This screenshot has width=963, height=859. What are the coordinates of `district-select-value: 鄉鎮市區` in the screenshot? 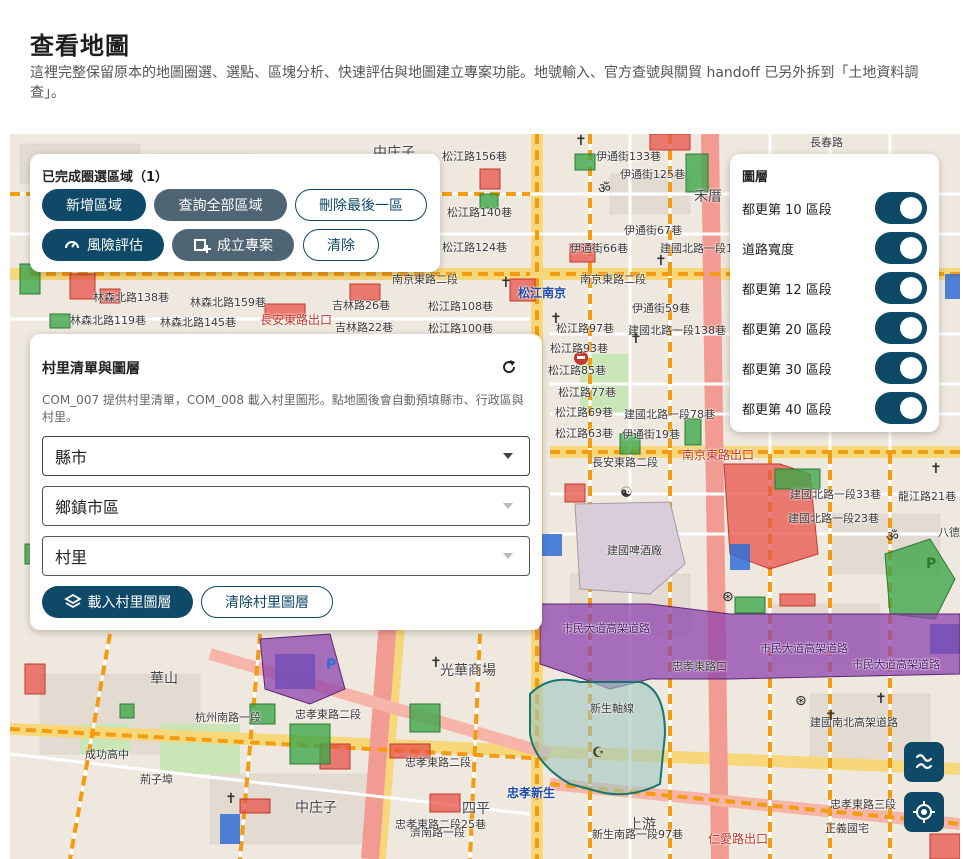 It's located at (87, 507).